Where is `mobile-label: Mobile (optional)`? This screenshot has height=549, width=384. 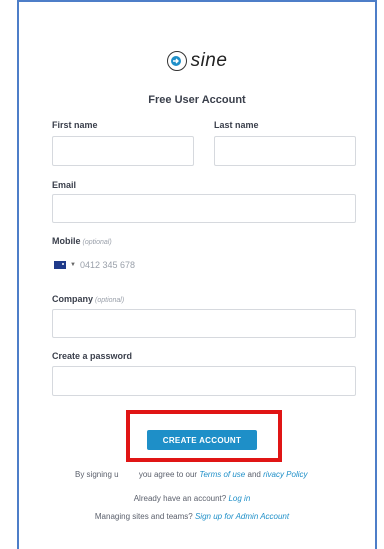
mobile-label: Mobile (optional) is located at coordinates (82, 241).